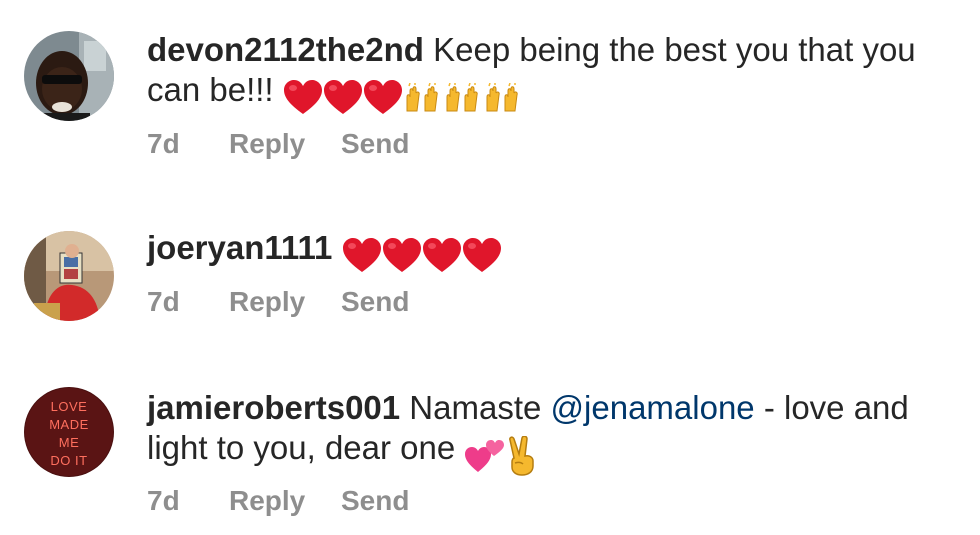  What do you see at coordinates (69, 406) in the screenshot?
I see `avatar-sign-text: LOVE` at bounding box center [69, 406].